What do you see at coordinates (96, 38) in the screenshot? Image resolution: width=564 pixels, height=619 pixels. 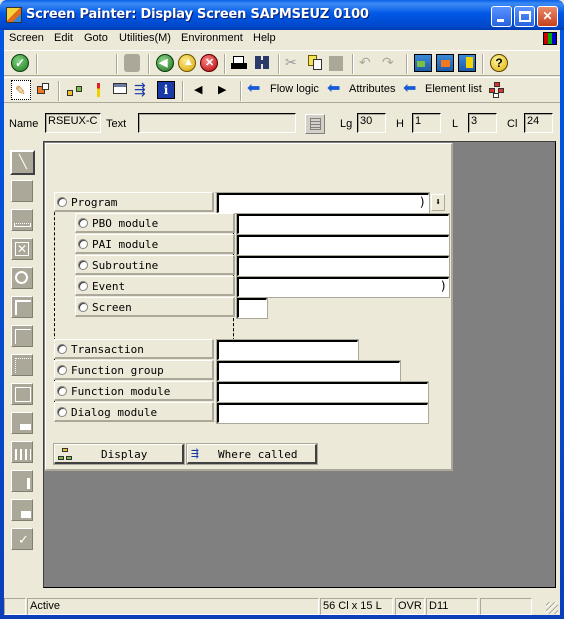 I see `menu-goto: Goto` at bounding box center [96, 38].